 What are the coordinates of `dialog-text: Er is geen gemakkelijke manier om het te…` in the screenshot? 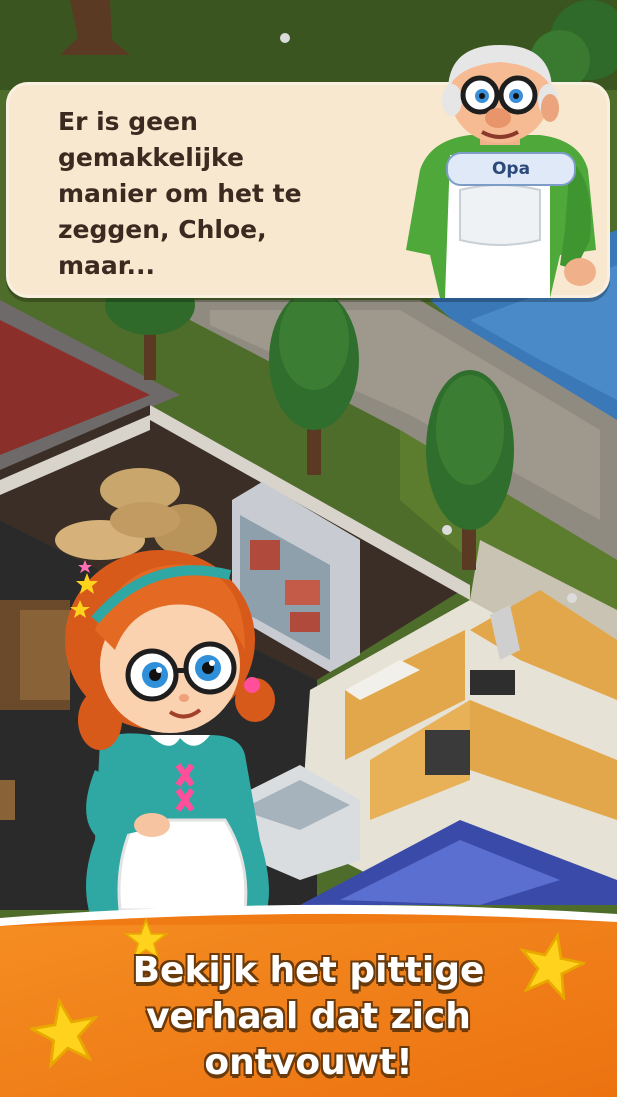 It's located at (180, 193).